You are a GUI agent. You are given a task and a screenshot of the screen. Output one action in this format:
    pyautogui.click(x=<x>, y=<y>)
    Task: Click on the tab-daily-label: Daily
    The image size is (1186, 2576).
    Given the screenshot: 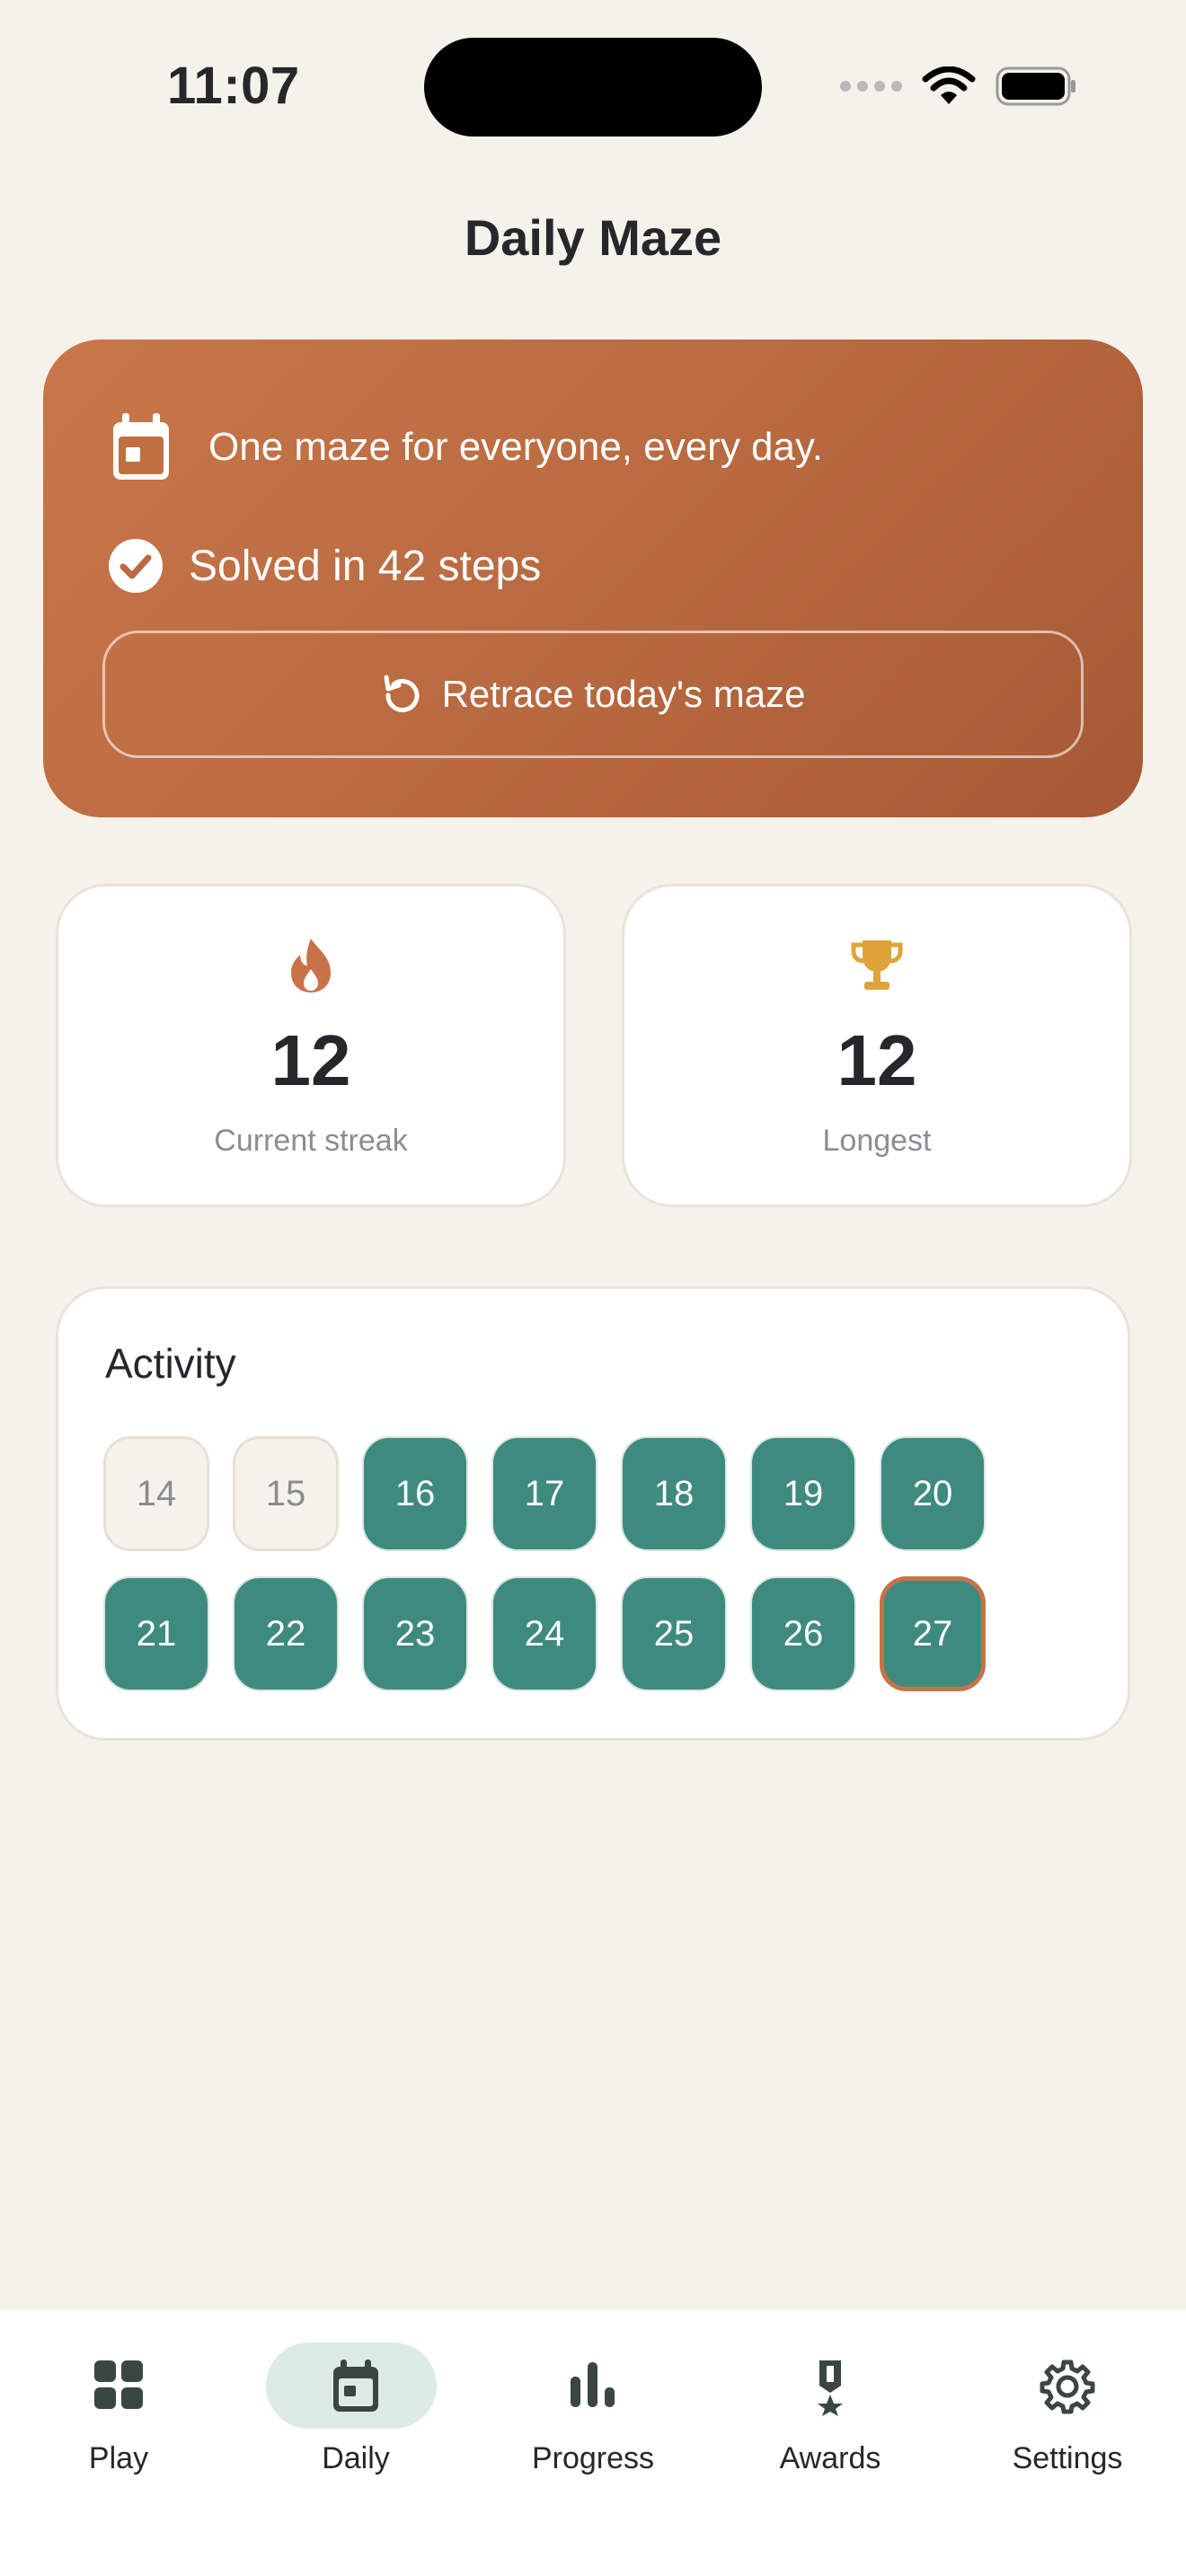 What is the action you would take?
    pyautogui.click(x=356, y=2458)
    